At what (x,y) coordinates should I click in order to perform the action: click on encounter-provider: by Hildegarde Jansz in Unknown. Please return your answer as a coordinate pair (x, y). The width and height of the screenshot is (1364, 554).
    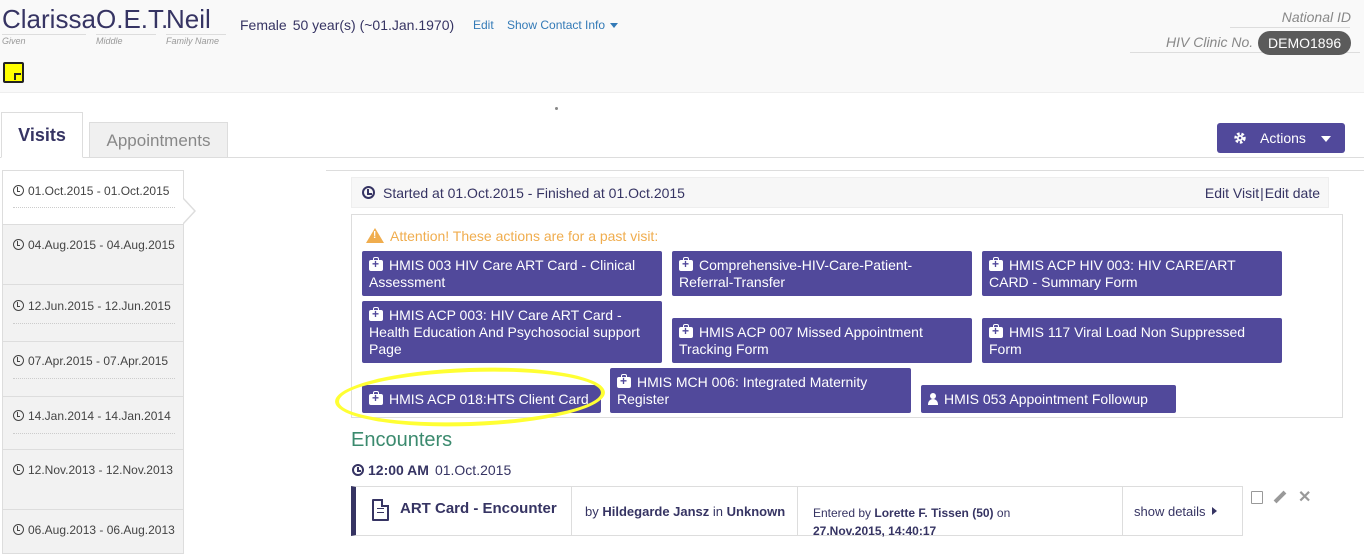
    Looking at the image, I should click on (685, 511).